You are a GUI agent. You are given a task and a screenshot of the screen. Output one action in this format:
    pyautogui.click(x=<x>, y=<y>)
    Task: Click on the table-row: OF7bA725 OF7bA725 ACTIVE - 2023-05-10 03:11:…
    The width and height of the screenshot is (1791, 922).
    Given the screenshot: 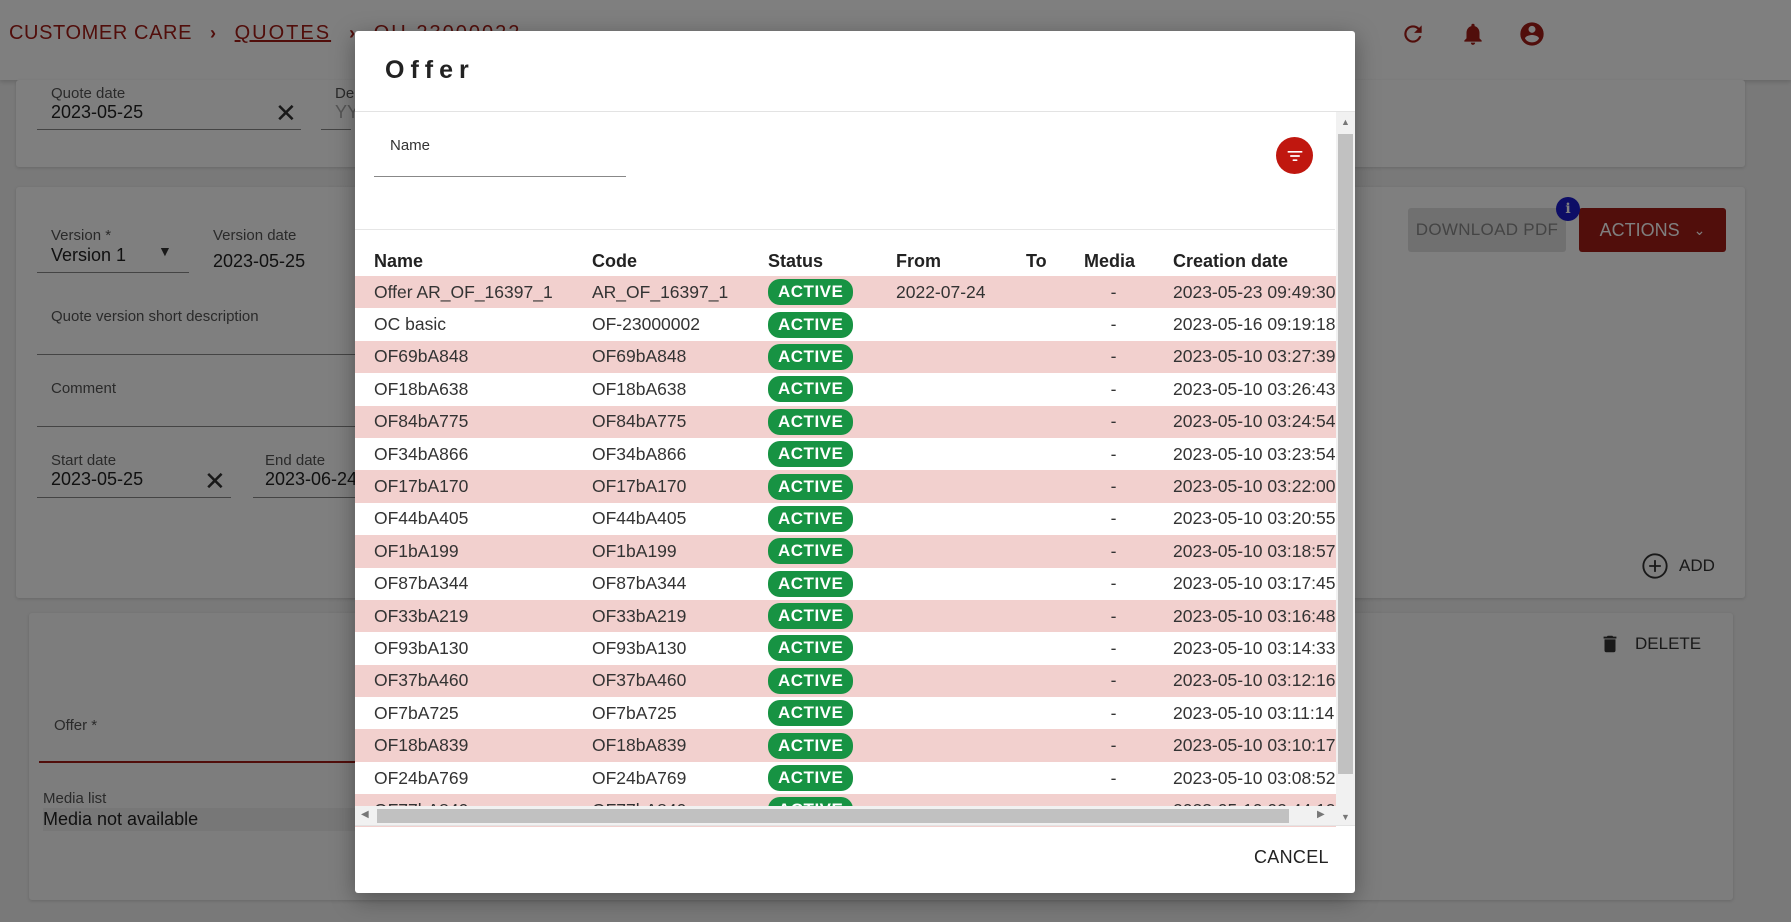 What is the action you would take?
    pyautogui.click(x=845, y=713)
    